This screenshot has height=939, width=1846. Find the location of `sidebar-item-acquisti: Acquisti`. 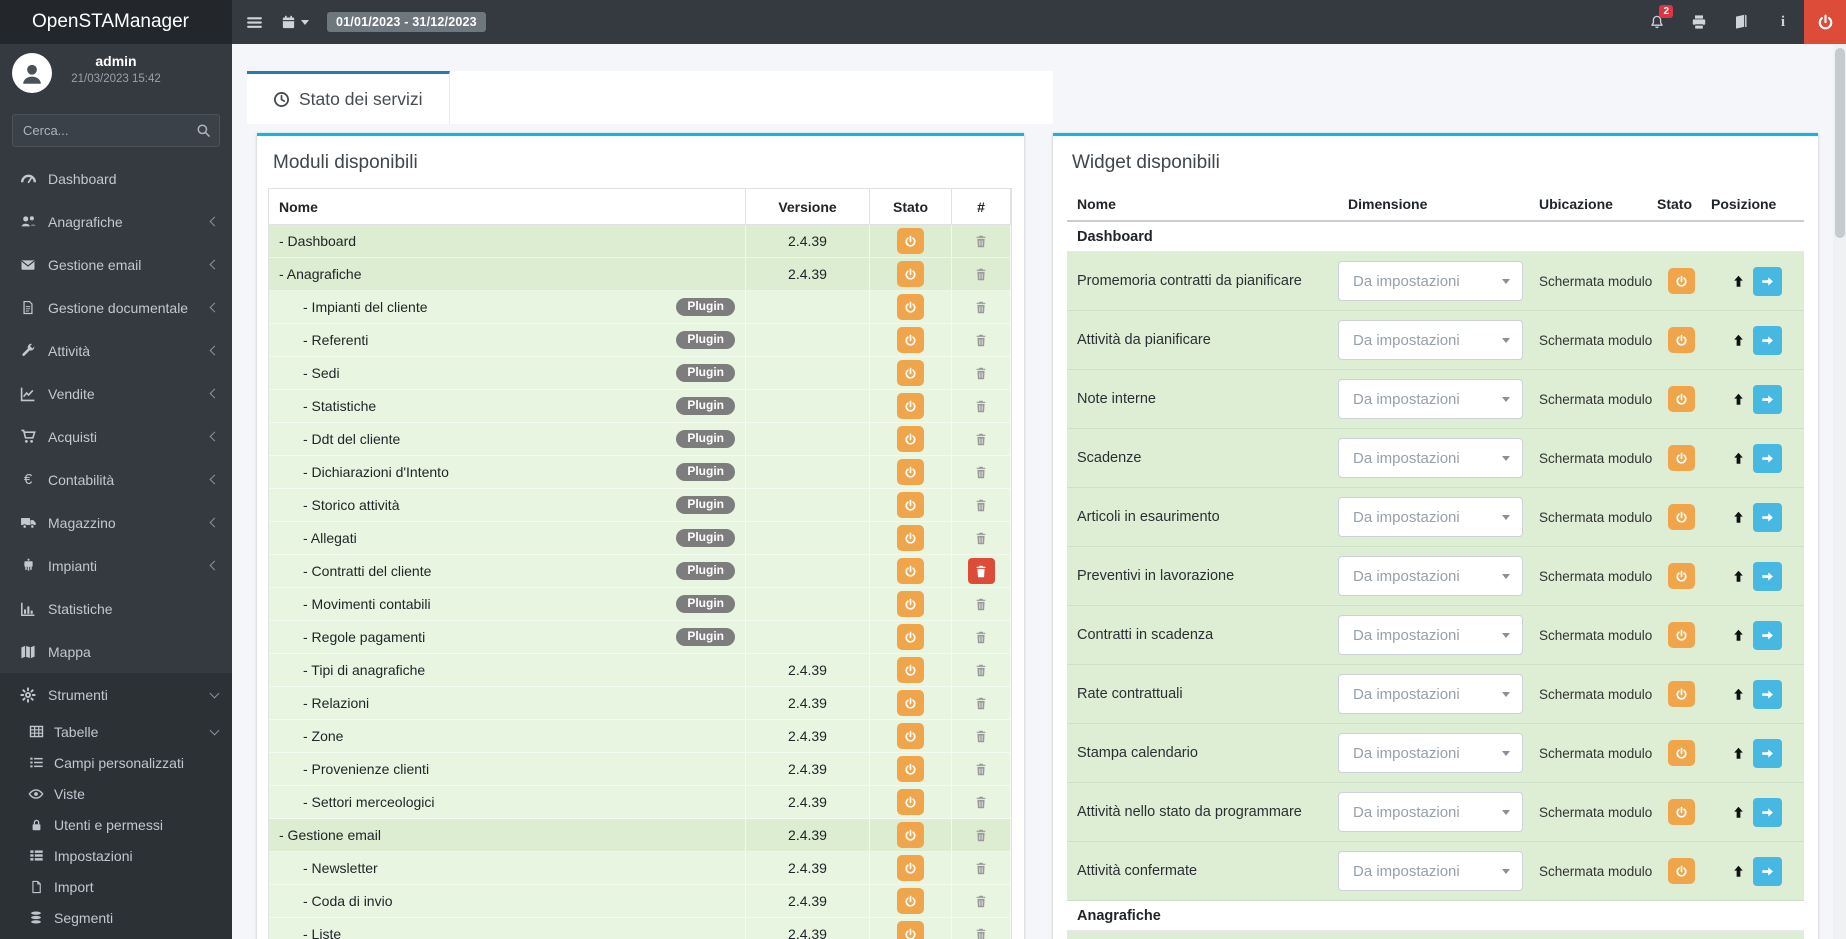

sidebar-item-acquisti: Acquisti is located at coordinates (116, 436).